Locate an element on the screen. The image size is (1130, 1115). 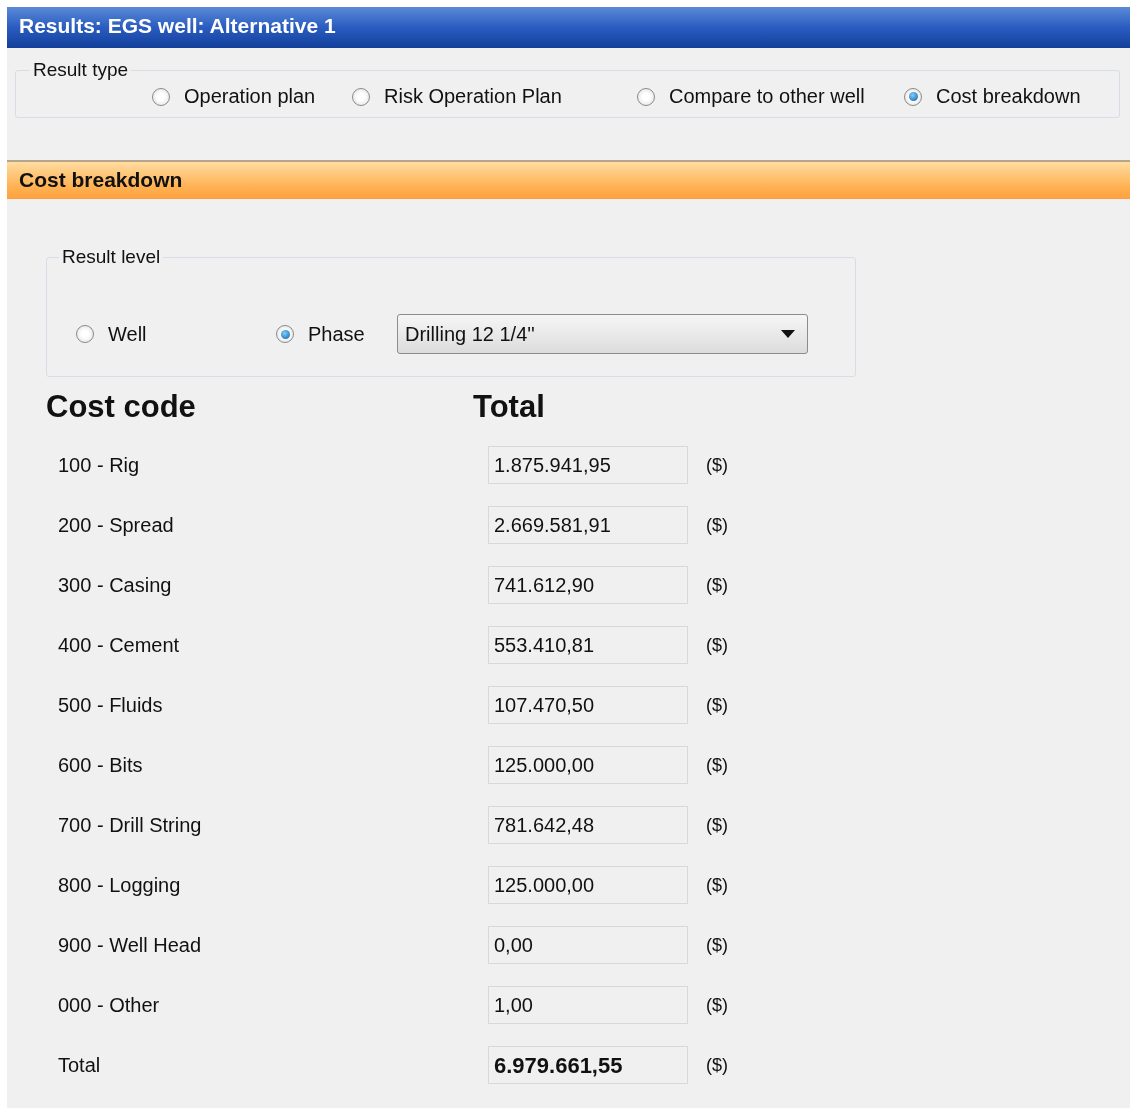
value-field: 107.470,50 is located at coordinates (588, 705).